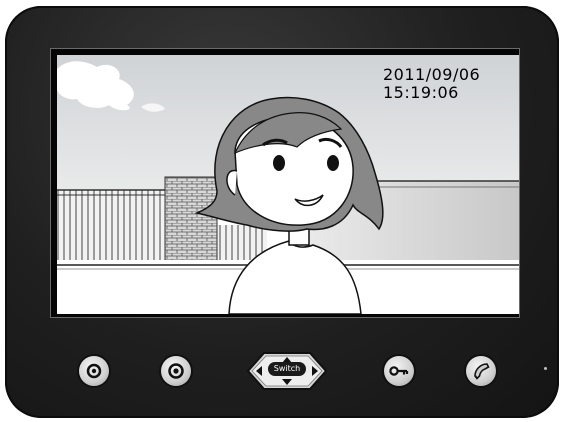  What do you see at coordinates (421, 92) in the screenshot?
I see `osd-time: 15:19:06` at bounding box center [421, 92].